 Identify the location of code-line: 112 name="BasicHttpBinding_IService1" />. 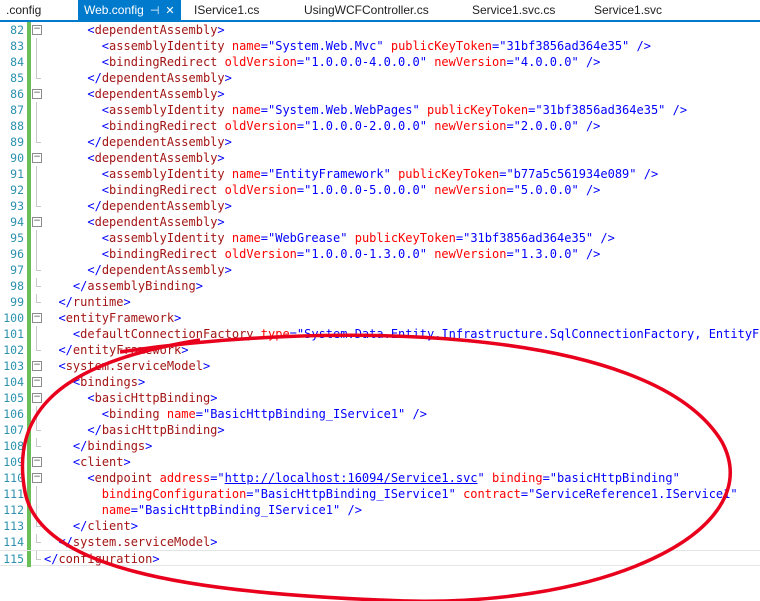
(380, 510).